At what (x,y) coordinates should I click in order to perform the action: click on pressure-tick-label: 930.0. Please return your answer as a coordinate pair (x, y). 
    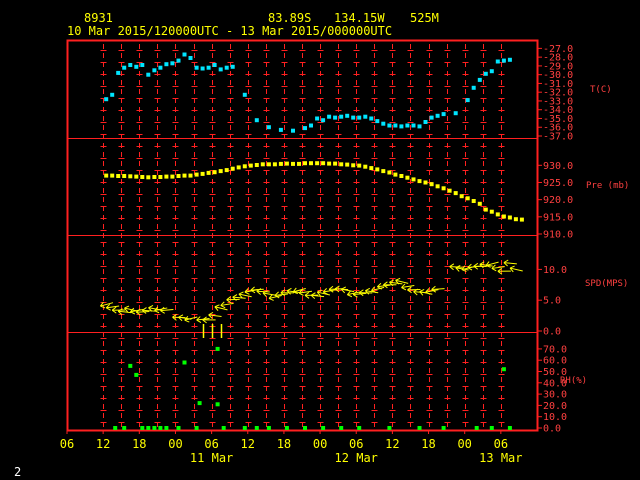
    Looking at the image, I should click on (558, 166).